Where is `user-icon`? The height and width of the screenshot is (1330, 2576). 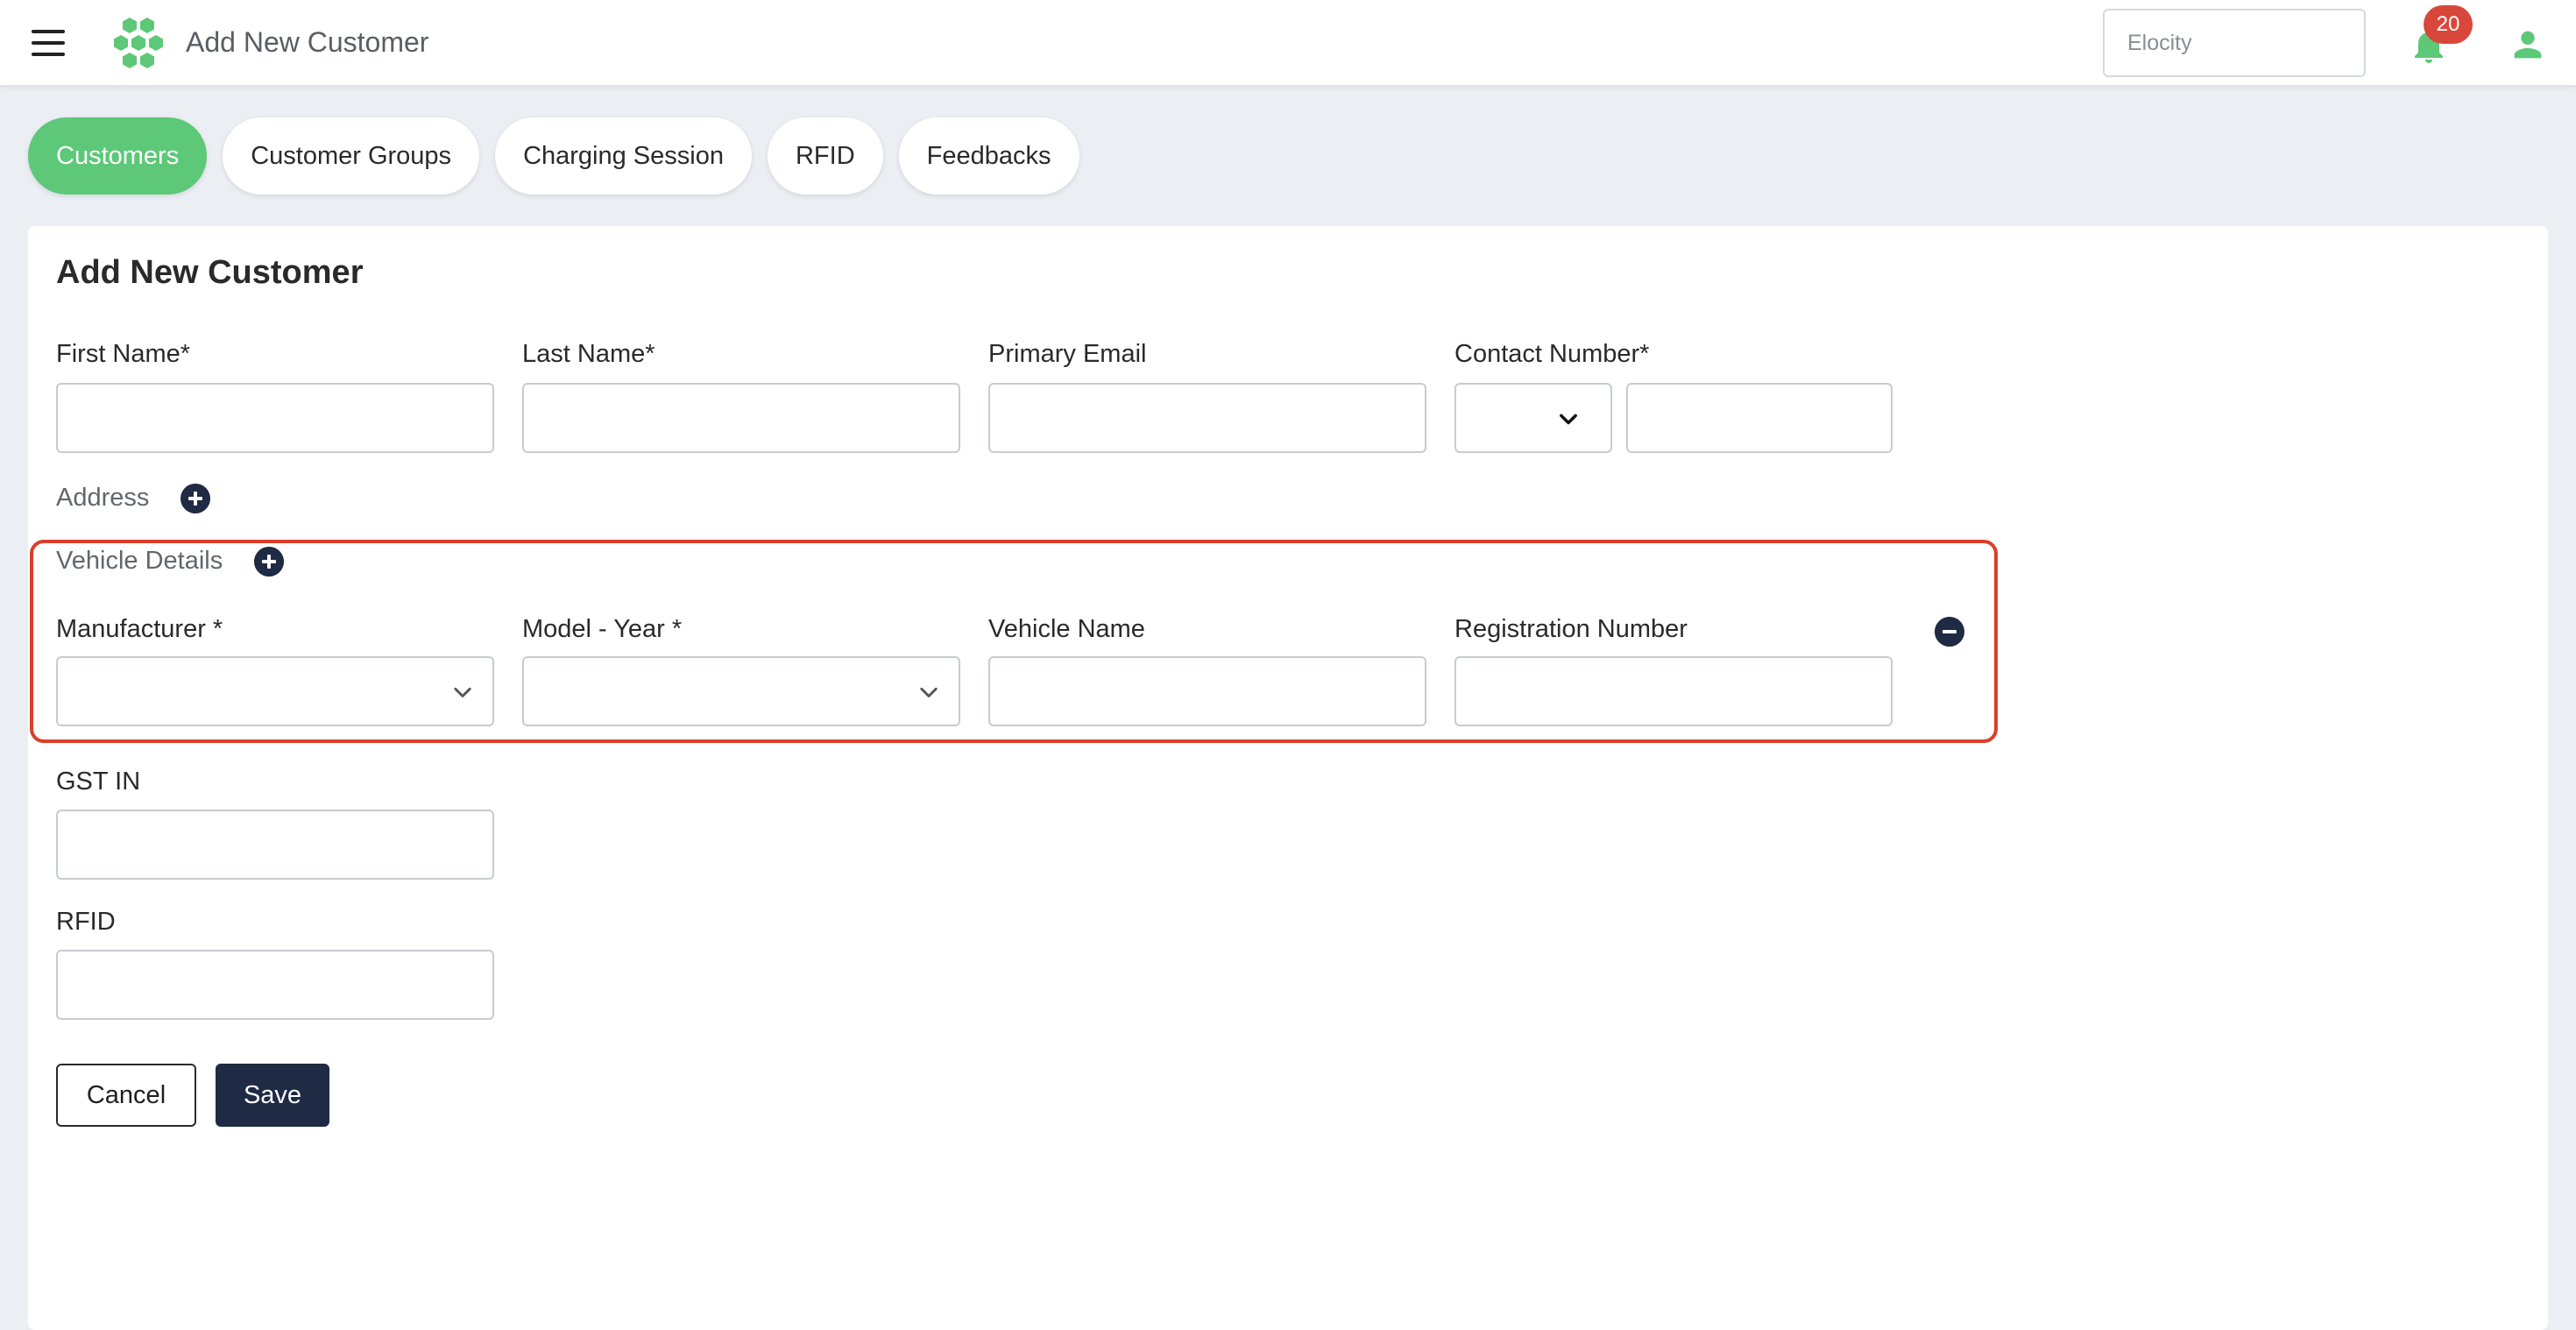
user-icon is located at coordinates (2528, 45).